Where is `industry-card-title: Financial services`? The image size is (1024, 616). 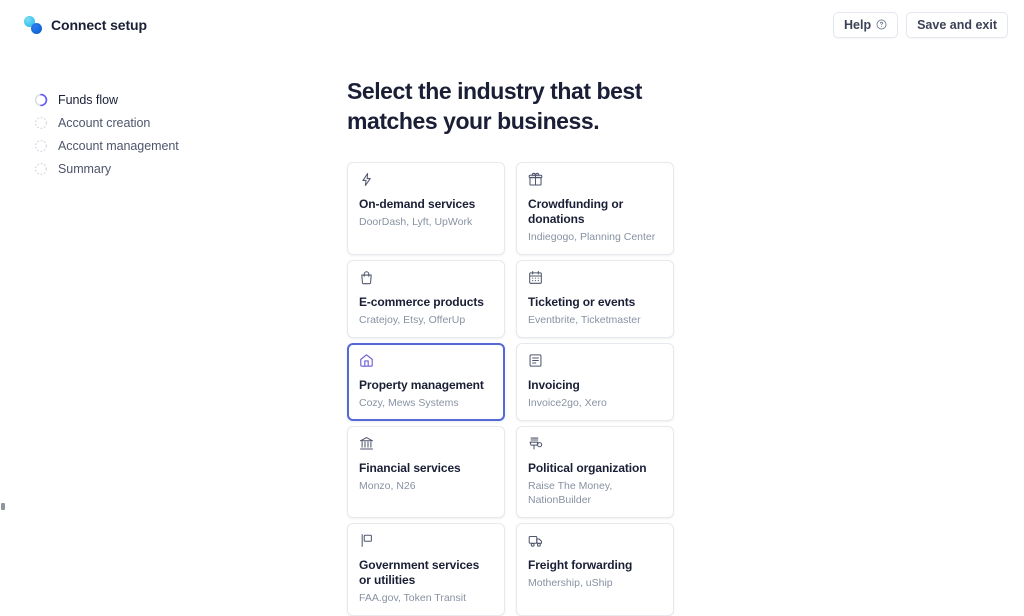 industry-card-title: Financial services is located at coordinates (426, 468).